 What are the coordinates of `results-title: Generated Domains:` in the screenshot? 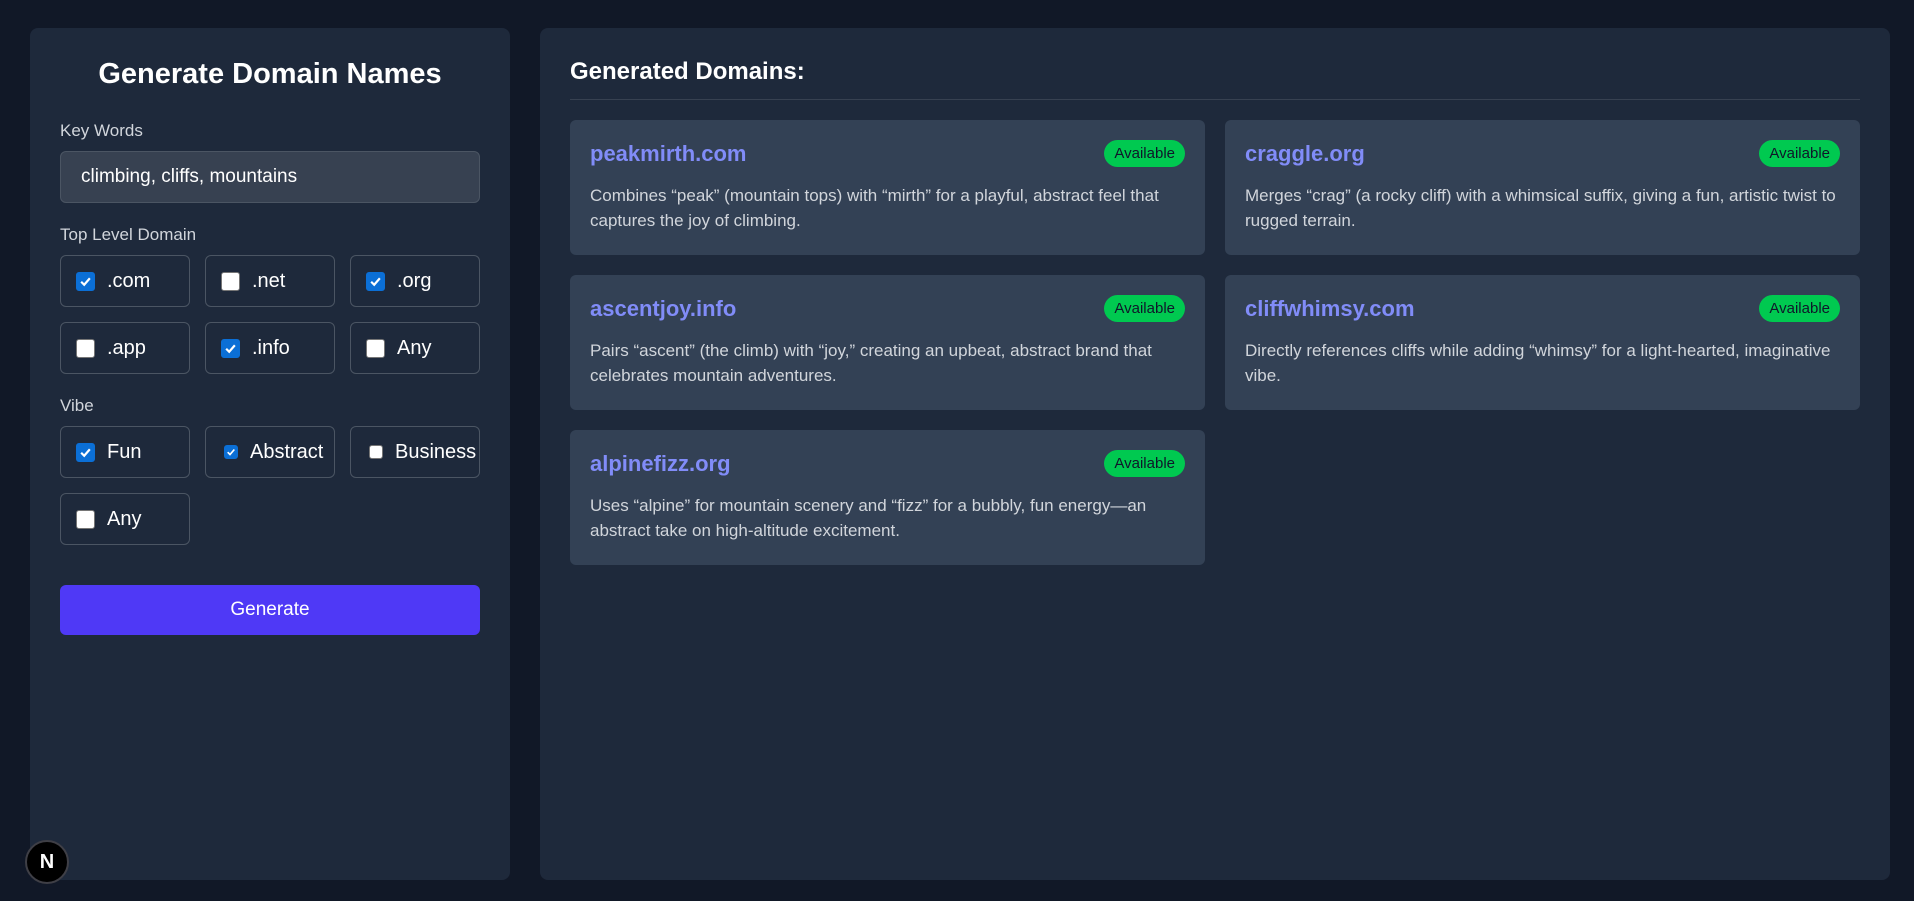 It's located at (1215, 79).